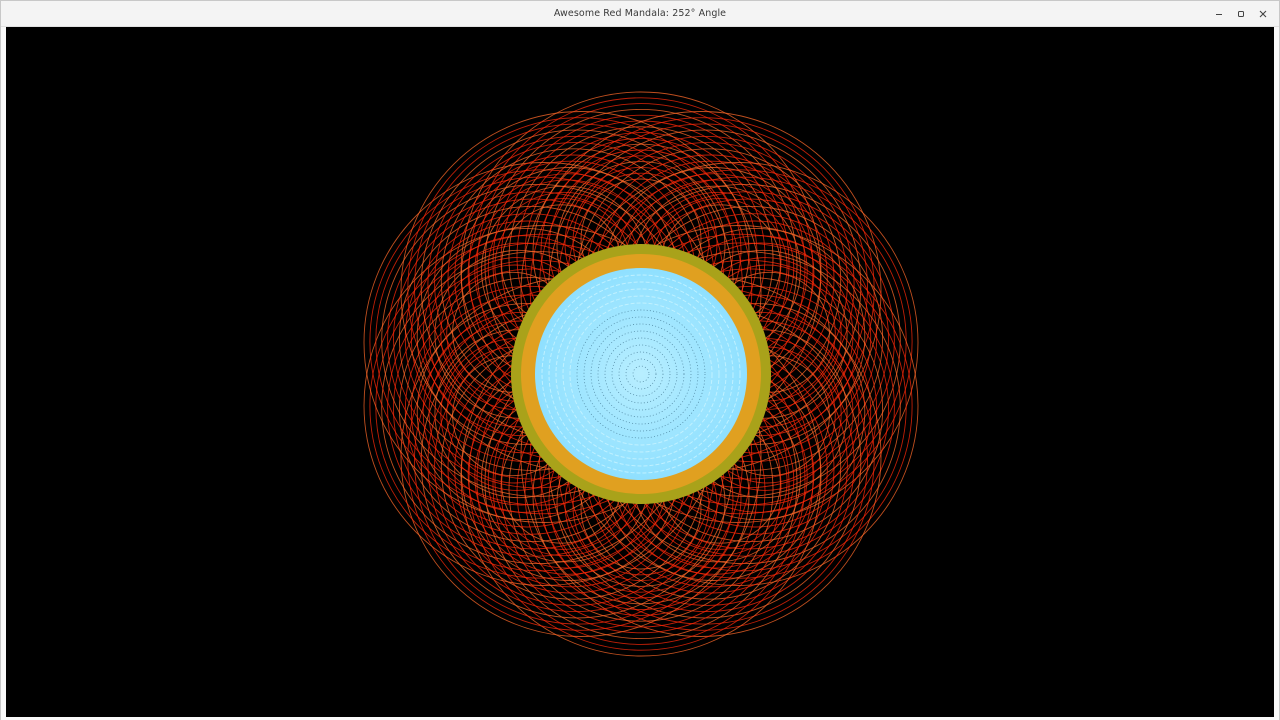 The image size is (1280, 720). I want to click on mandala-center, so click(641, 374).